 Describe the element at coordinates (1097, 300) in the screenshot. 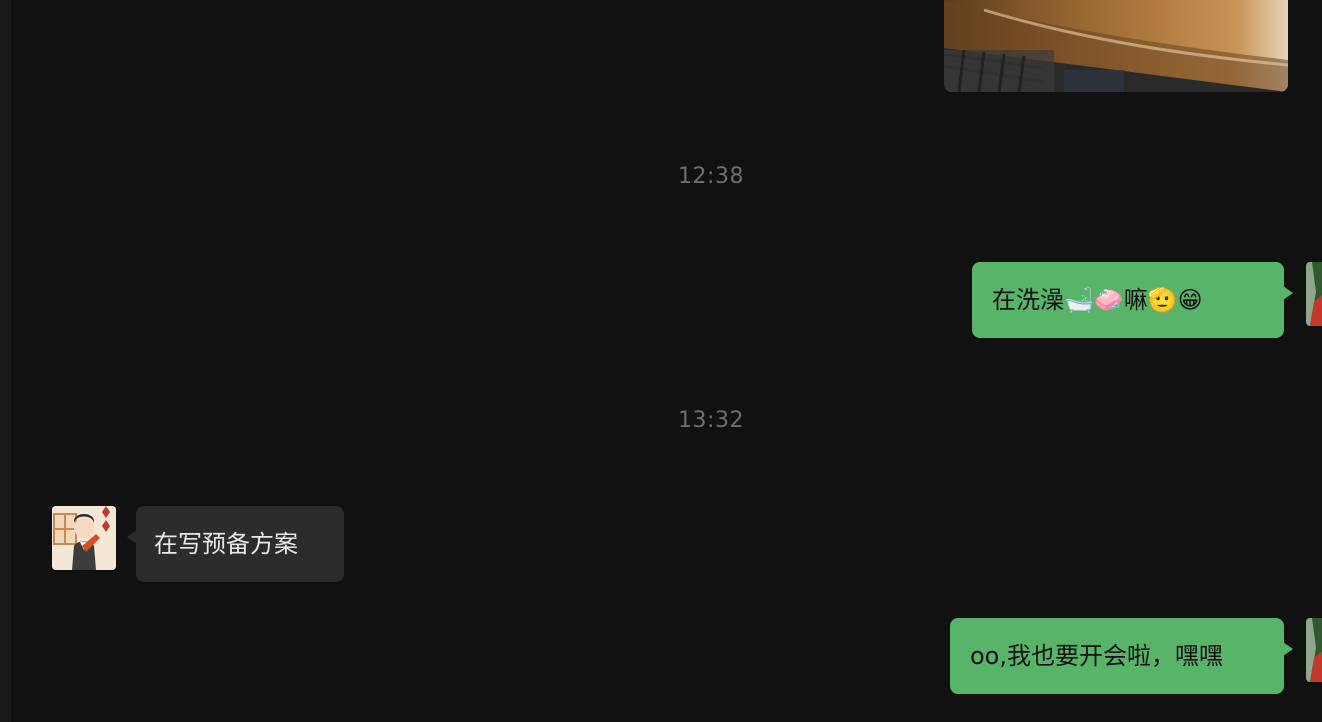

I see `message-text: 在洗澡🛁🧼嘛🫡😁` at that location.